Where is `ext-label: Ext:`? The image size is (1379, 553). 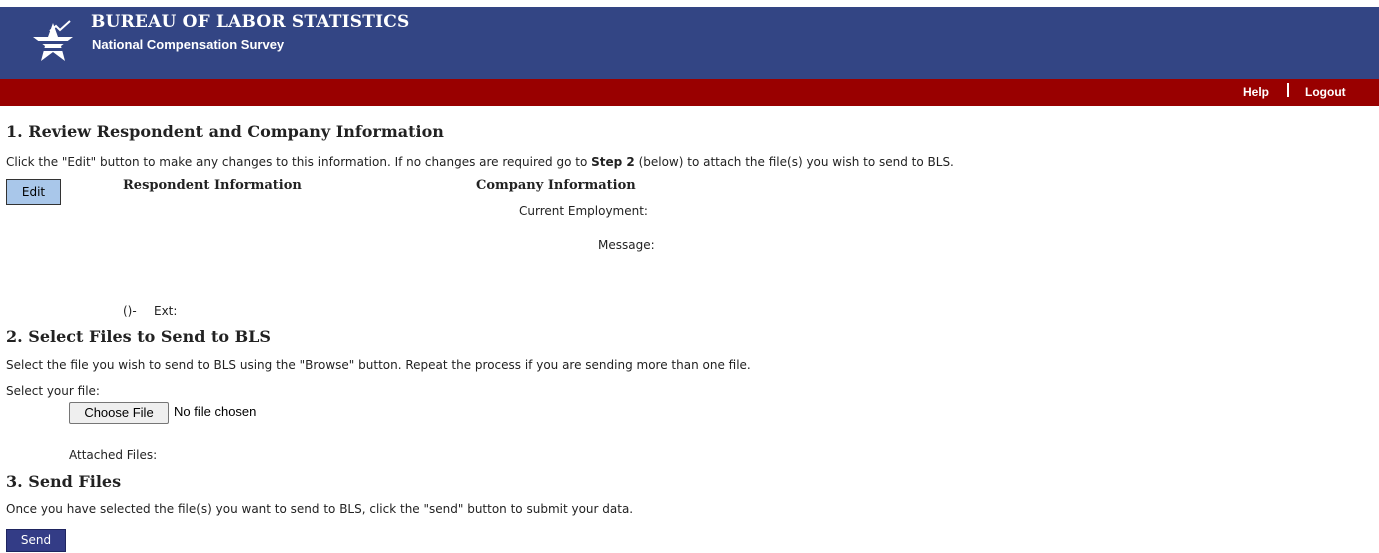 ext-label: Ext: is located at coordinates (166, 311).